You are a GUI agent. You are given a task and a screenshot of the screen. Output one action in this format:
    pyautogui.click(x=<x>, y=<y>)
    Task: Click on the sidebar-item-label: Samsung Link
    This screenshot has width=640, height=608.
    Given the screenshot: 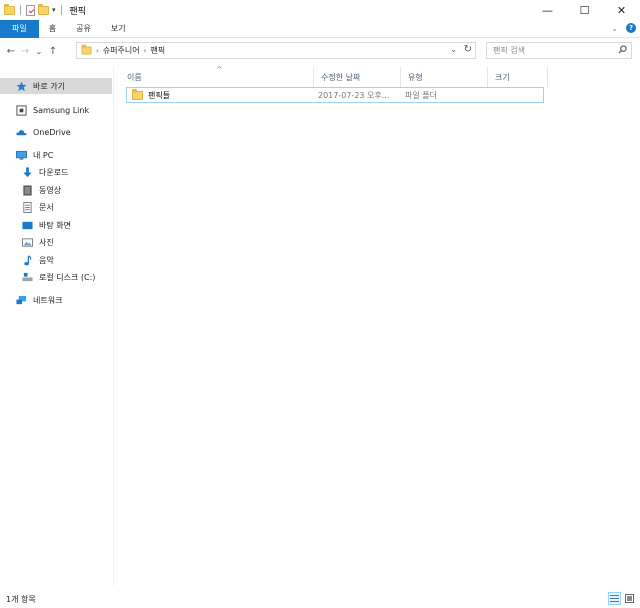 What is the action you would take?
    pyautogui.click(x=61, y=110)
    